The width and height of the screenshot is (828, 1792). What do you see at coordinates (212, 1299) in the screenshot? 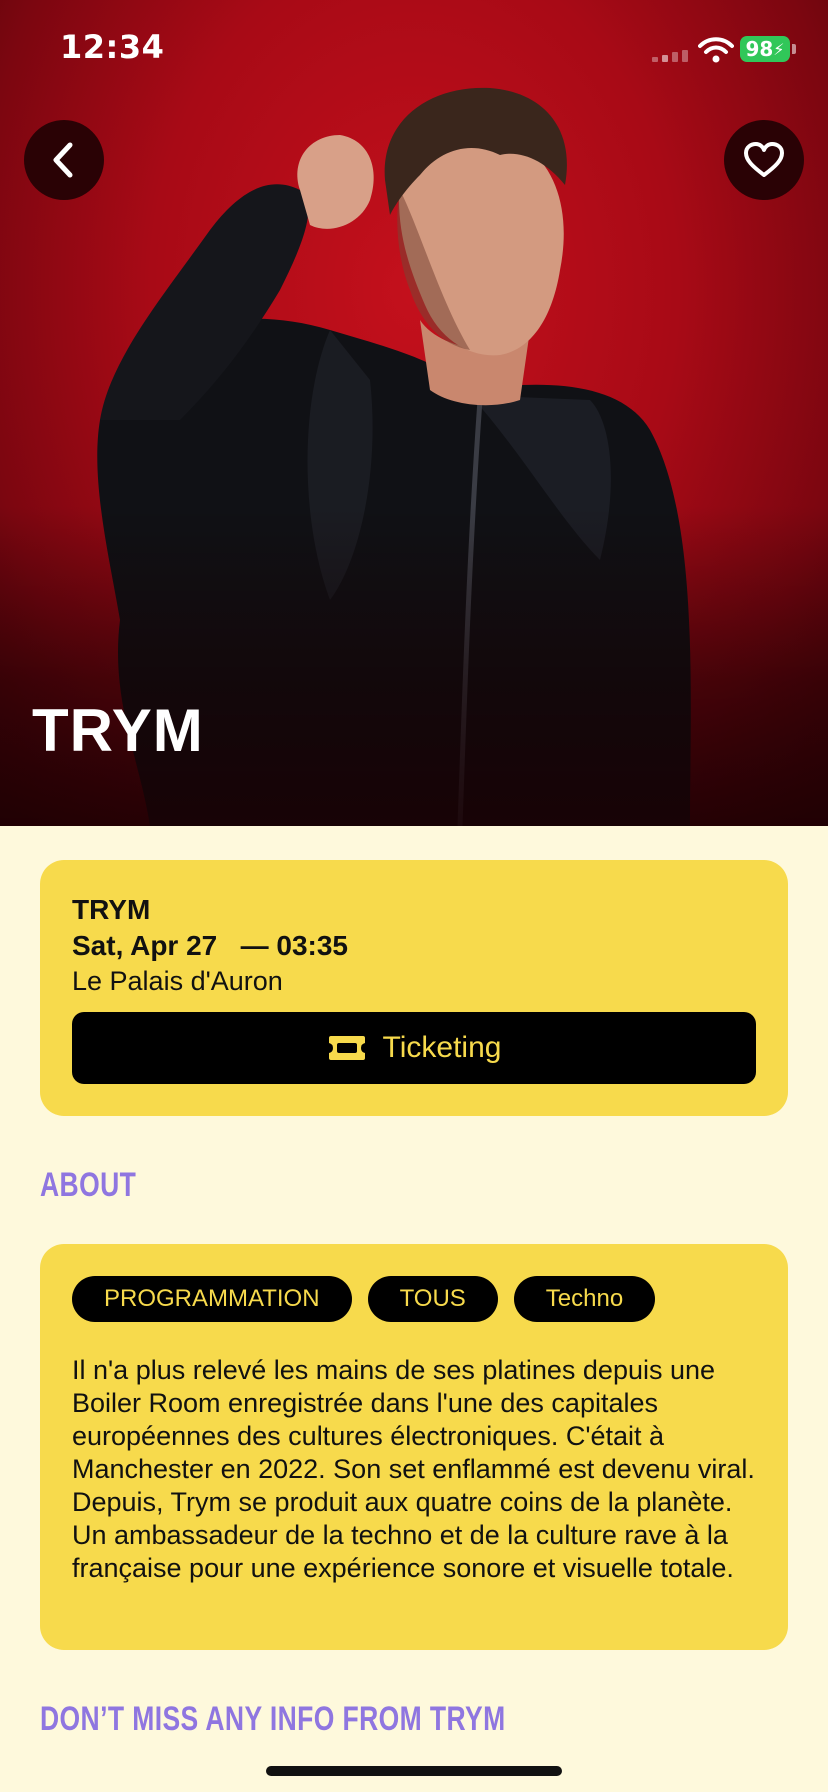
I see `tag-programmation: PROGRAMMATION` at bounding box center [212, 1299].